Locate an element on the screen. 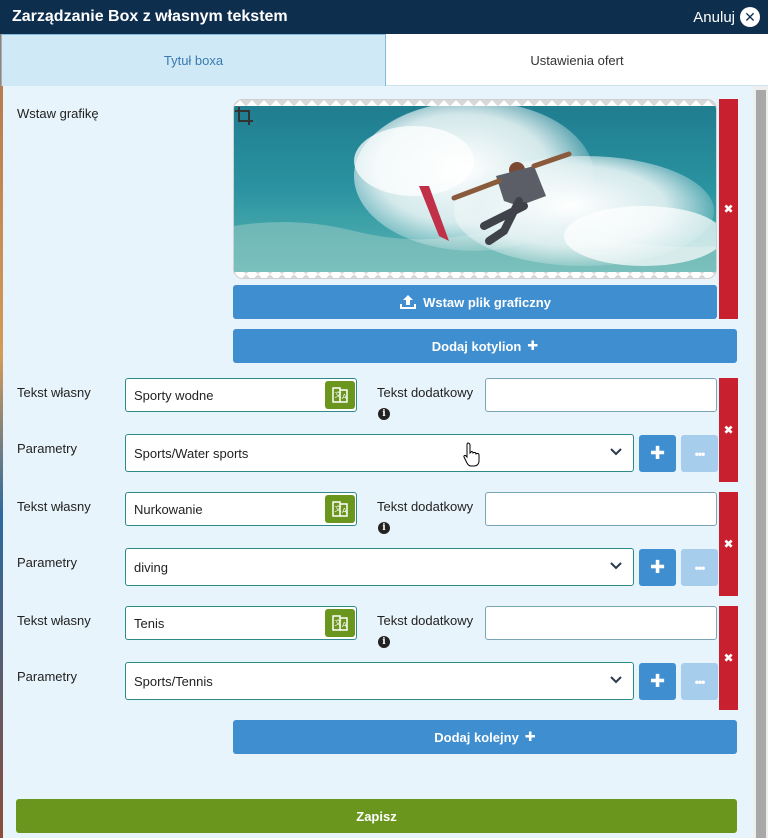 This screenshot has height=838, width=768. add-next-button: Dodaj kolejny ✚ is located at coordinates (485, 737).